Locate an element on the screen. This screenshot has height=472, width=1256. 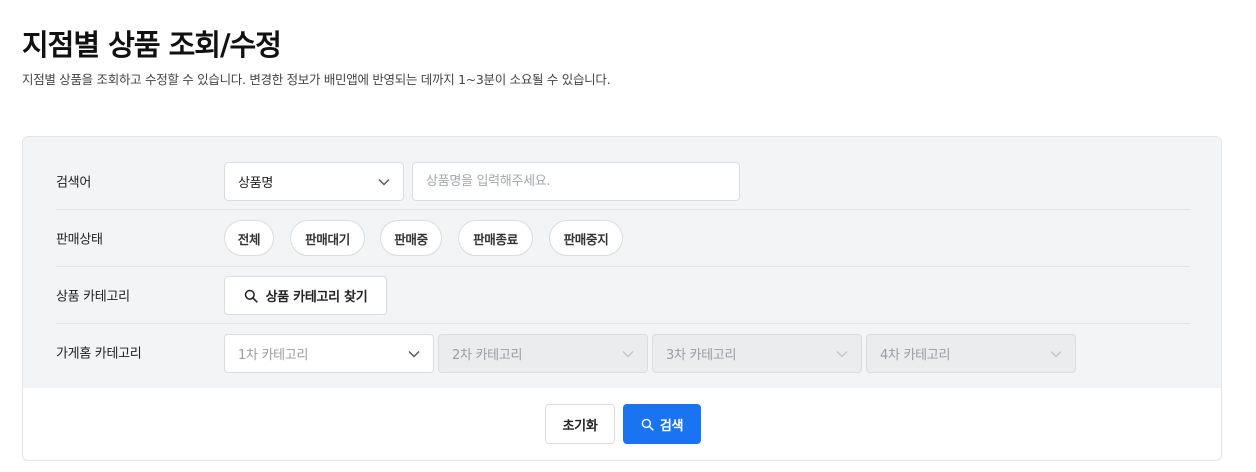
search-button: 검색 is located at coordinates (662, 424).